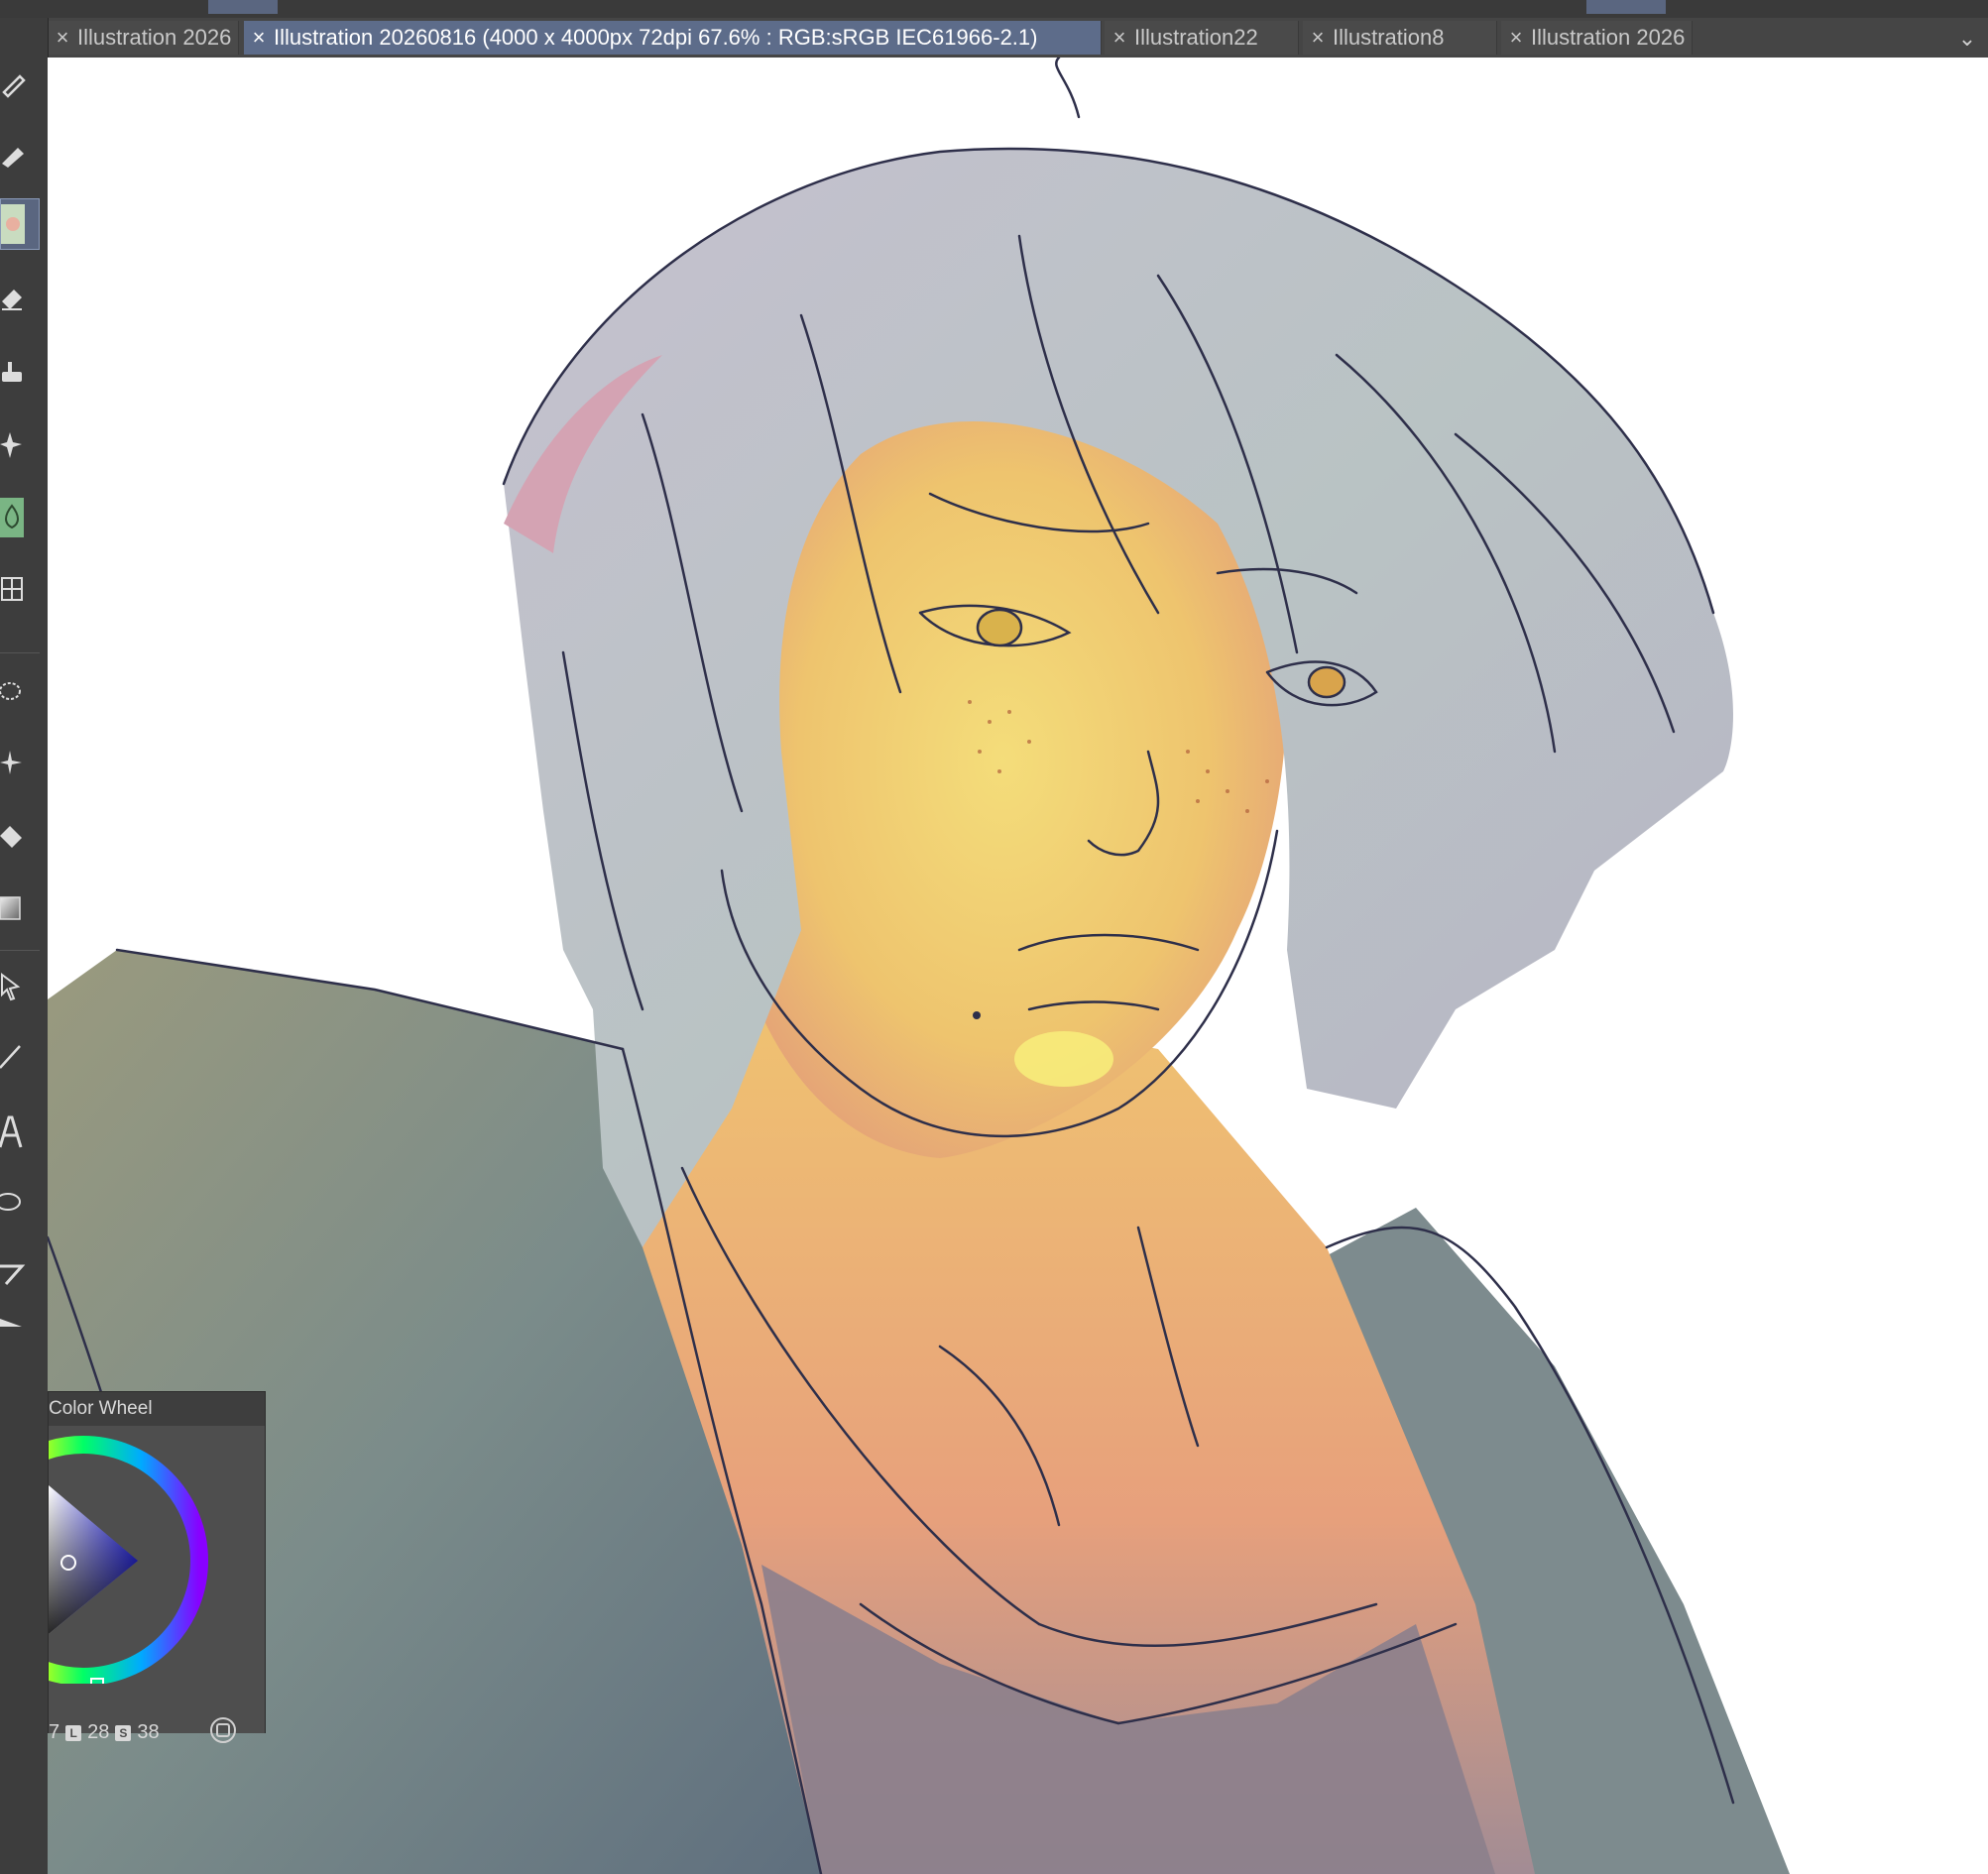  I want to click on brush-tool, so click(20, 224).